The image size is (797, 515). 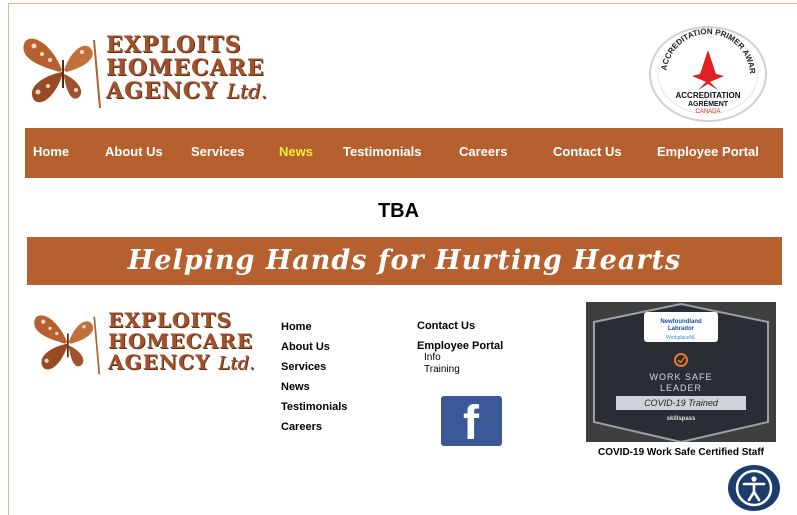 I want to click on footer-logo-line-3: AGENCY, so click(x=159, y=362).